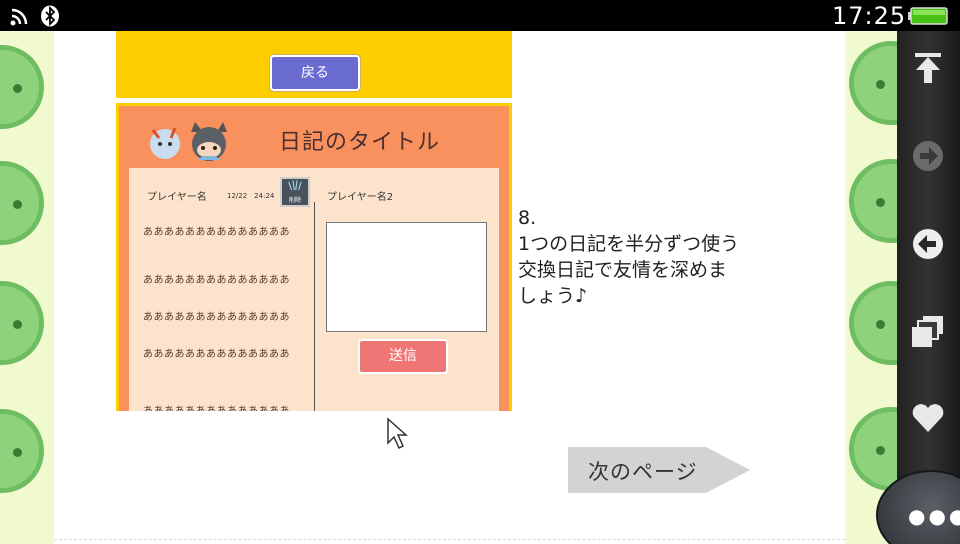 This screenshot has width=960, height=544. I want to click on characters-icon, so click(188, 141).